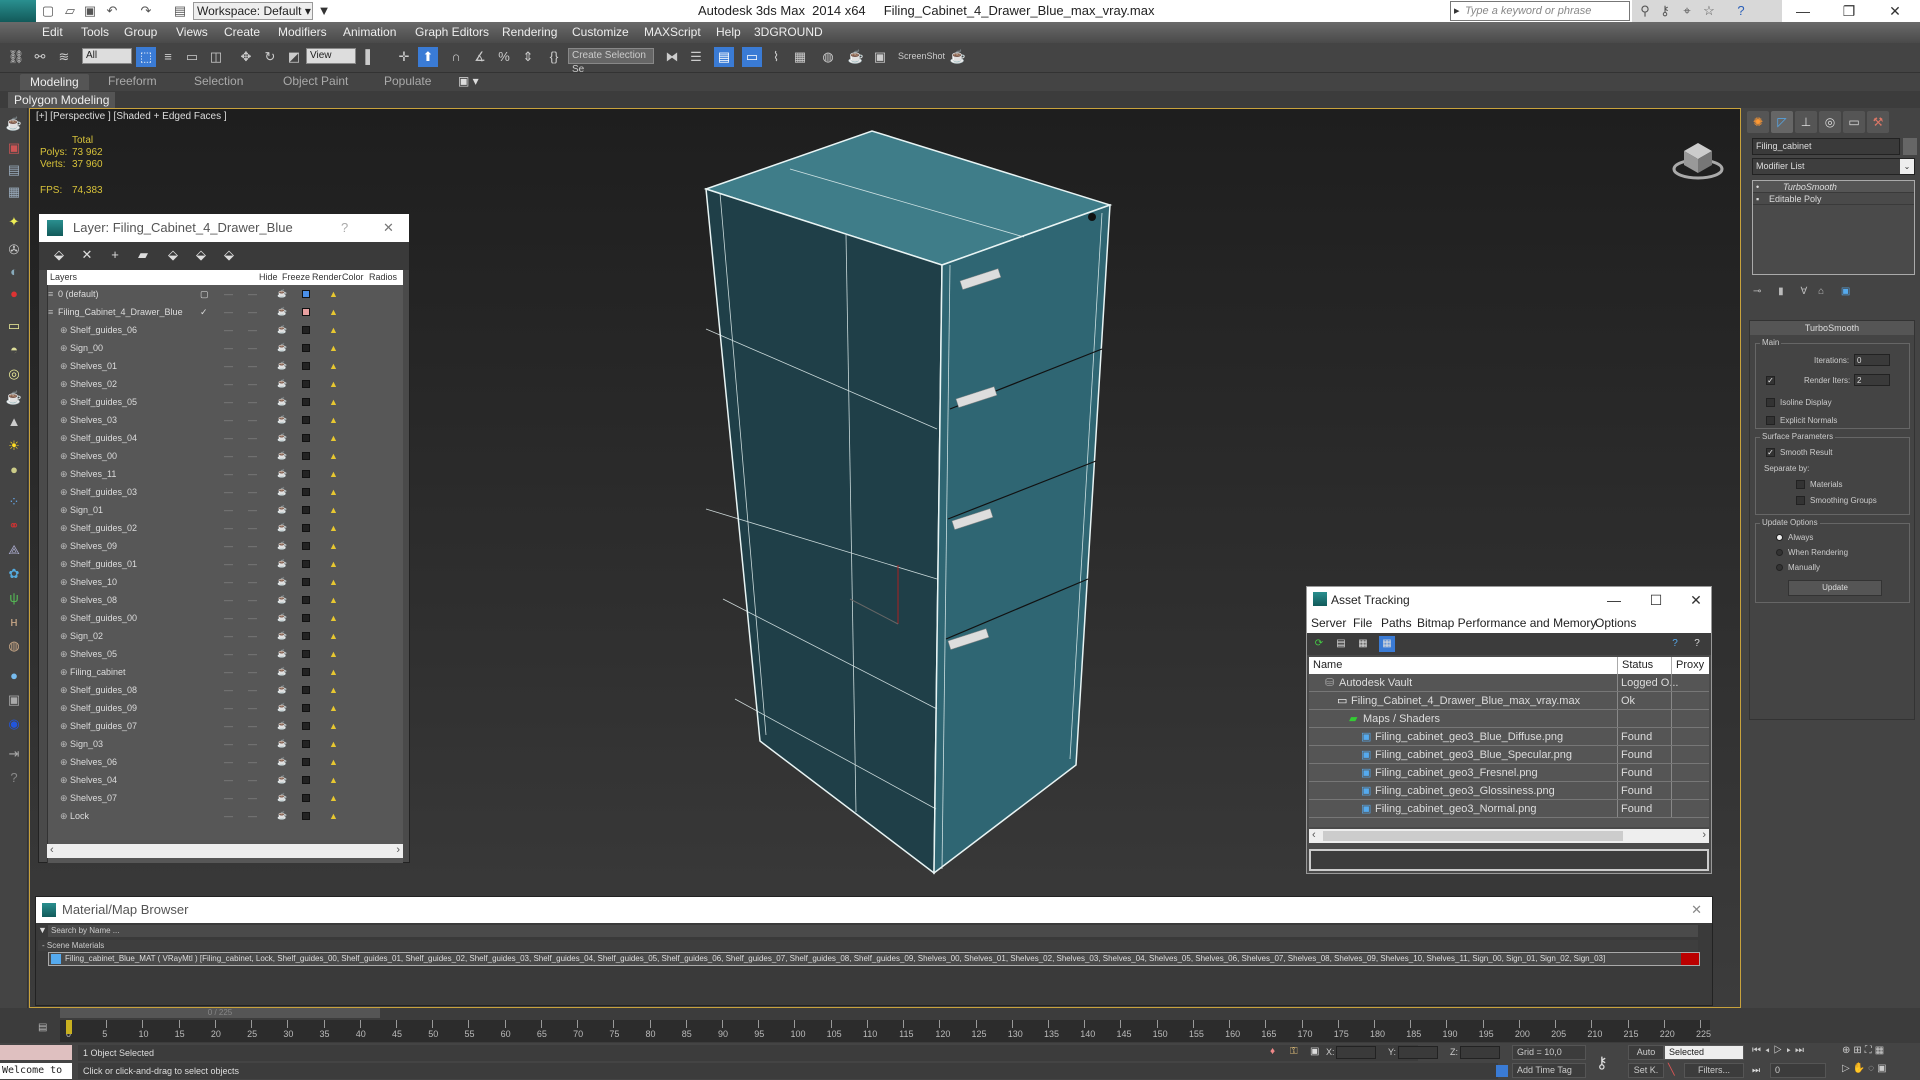 Image resolution: width=1920 pixels, height=1080 pixels. I want to click on percent-snap-icon: %, so click(504, 57).